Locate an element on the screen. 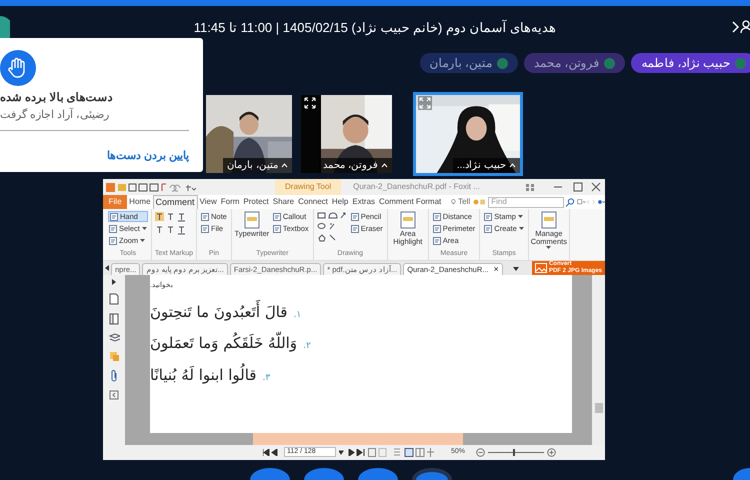 The height and width of the screenshot is (480, 750). ribbon-tab: Comment is located at coordinates (175, 202).